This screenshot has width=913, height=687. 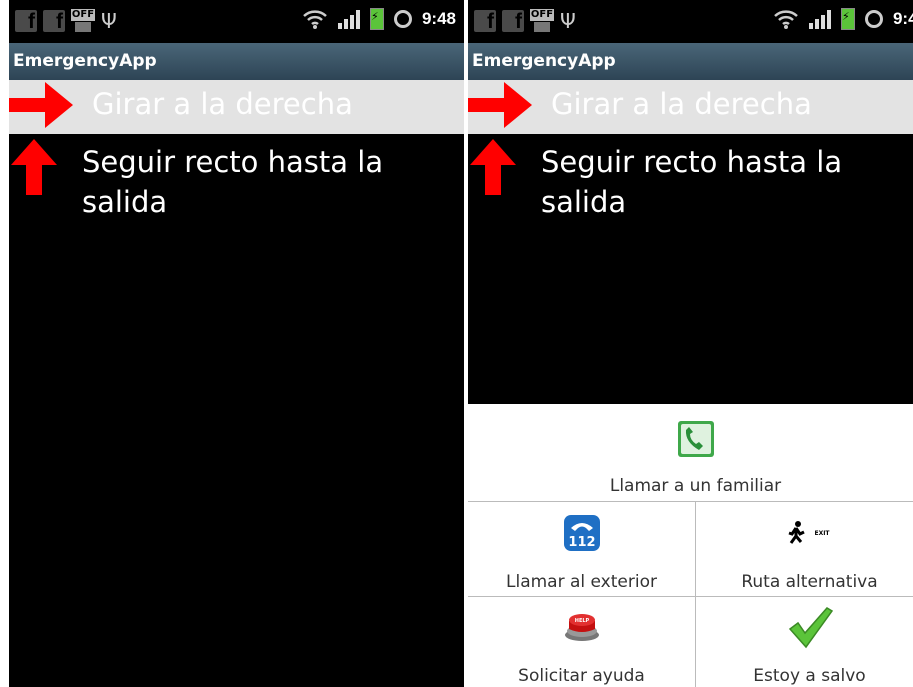 What do you see at coordinates (581, 533) in the screenshot?
I see `emergency-call-112-icon: 112` at bounding box center [581, 533].